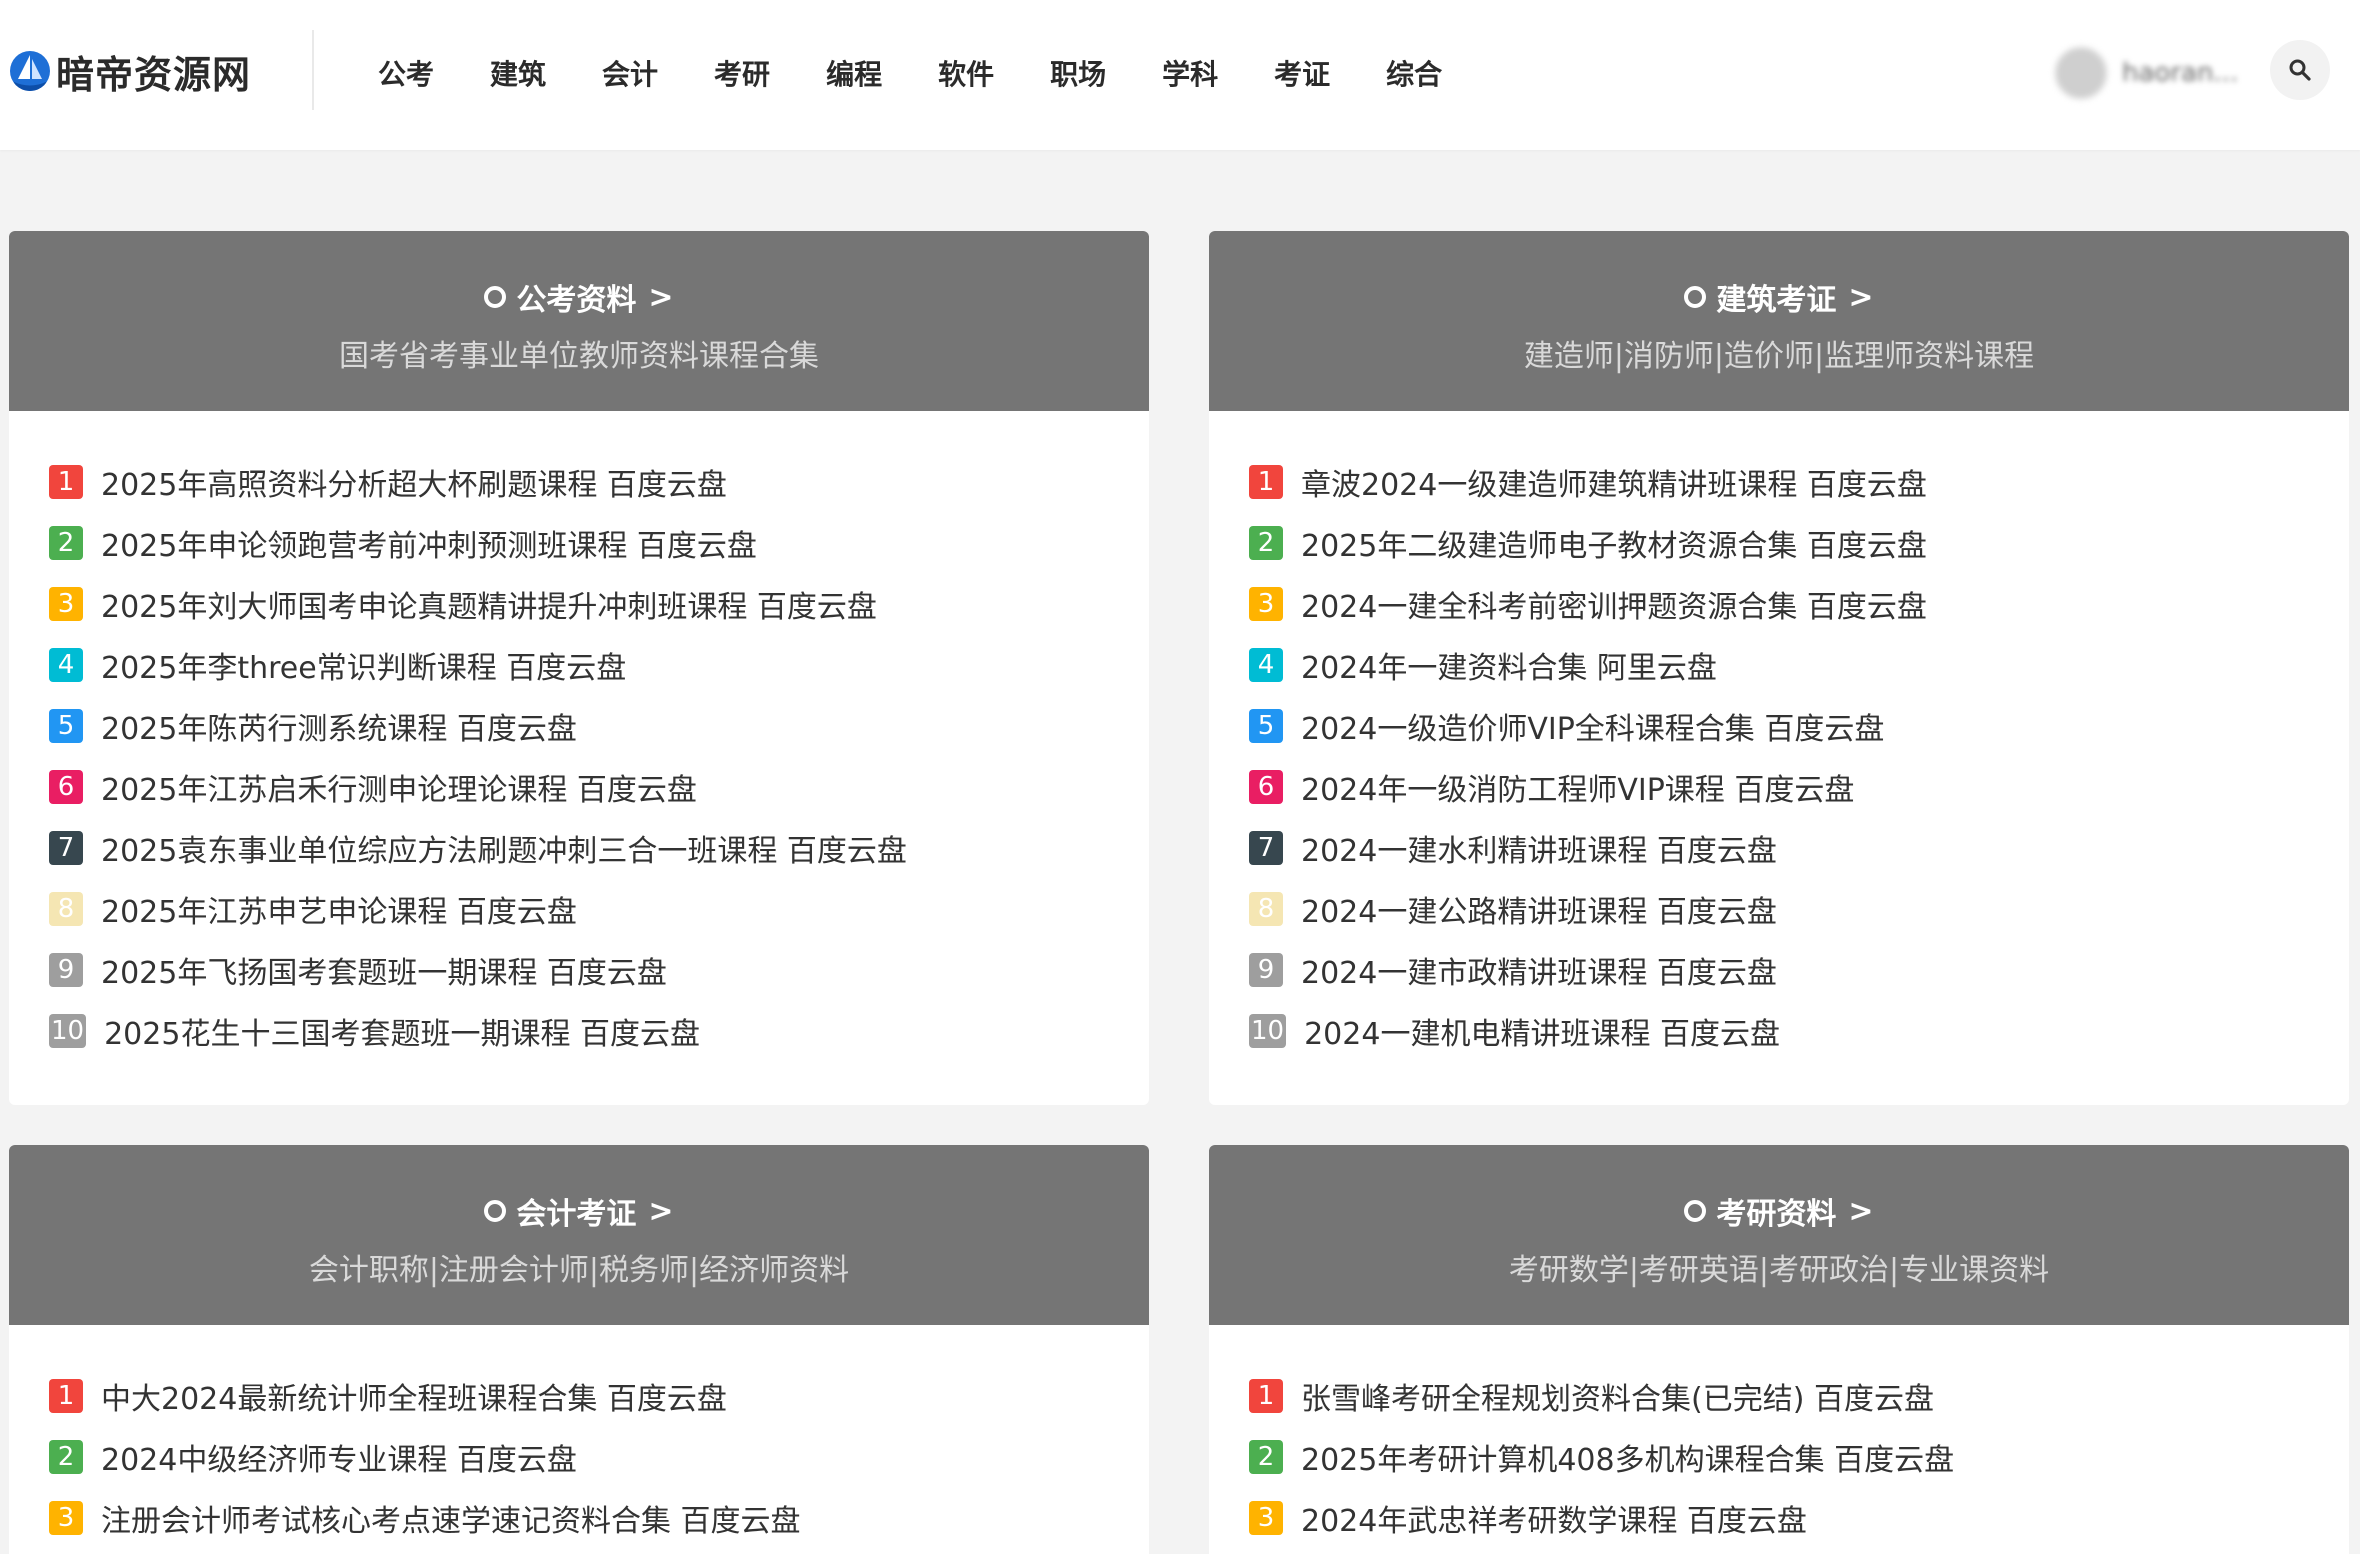  What do you see at coordinates (599, 908) in the screenshot?
I see `list-item: 8 2025年江苏申艺申论课程 百度云盘` at bounding box center [599, 908].